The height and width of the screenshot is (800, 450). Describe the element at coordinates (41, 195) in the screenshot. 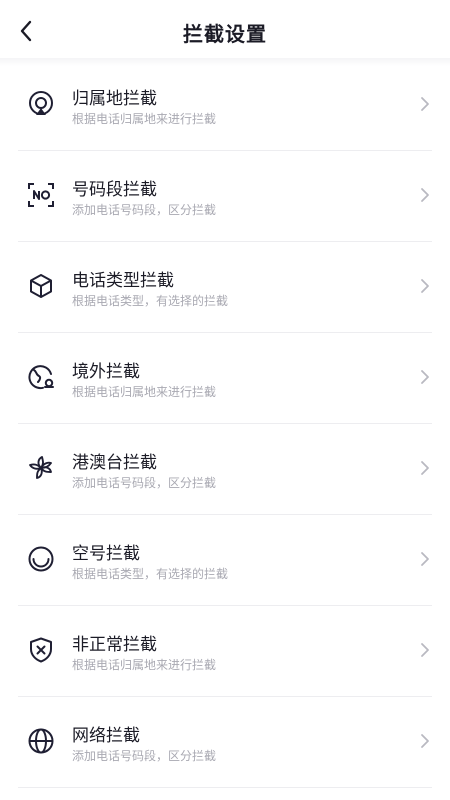

I see `number-segment-icon` at that location.